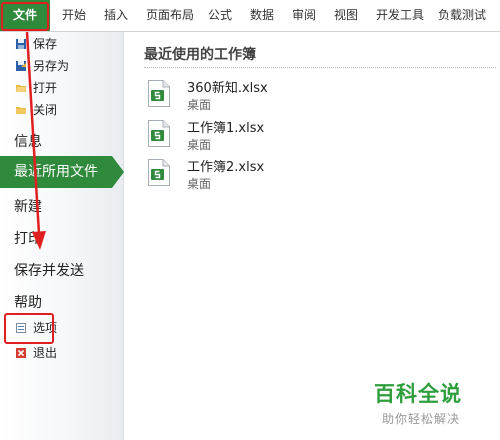  I want to click on open-folder-icon, so click(21, 88).